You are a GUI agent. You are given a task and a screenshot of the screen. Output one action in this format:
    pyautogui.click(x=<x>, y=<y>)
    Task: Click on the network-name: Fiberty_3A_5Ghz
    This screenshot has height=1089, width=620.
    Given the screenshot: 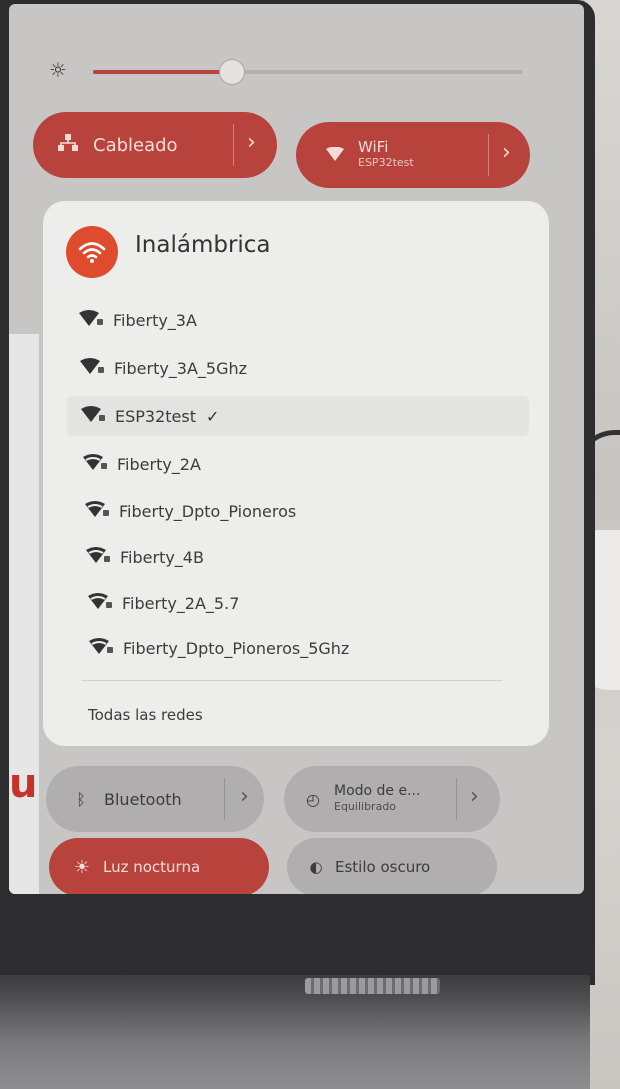 What is the action you would take?
    pyautogui.click(x=181, y=368)
    